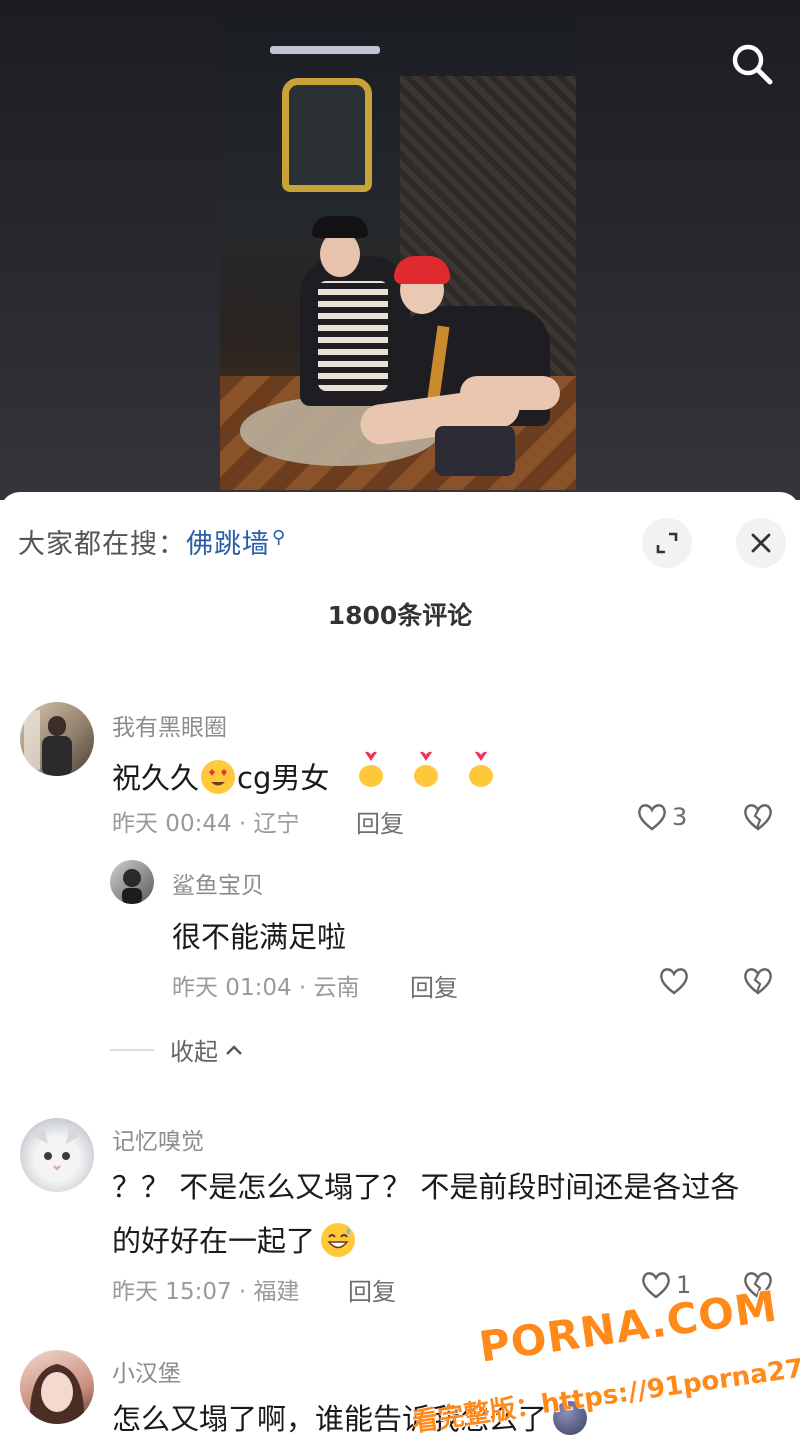 This screenshot has width=800, height=1453. I want to click on close-button, so click(761, 543).